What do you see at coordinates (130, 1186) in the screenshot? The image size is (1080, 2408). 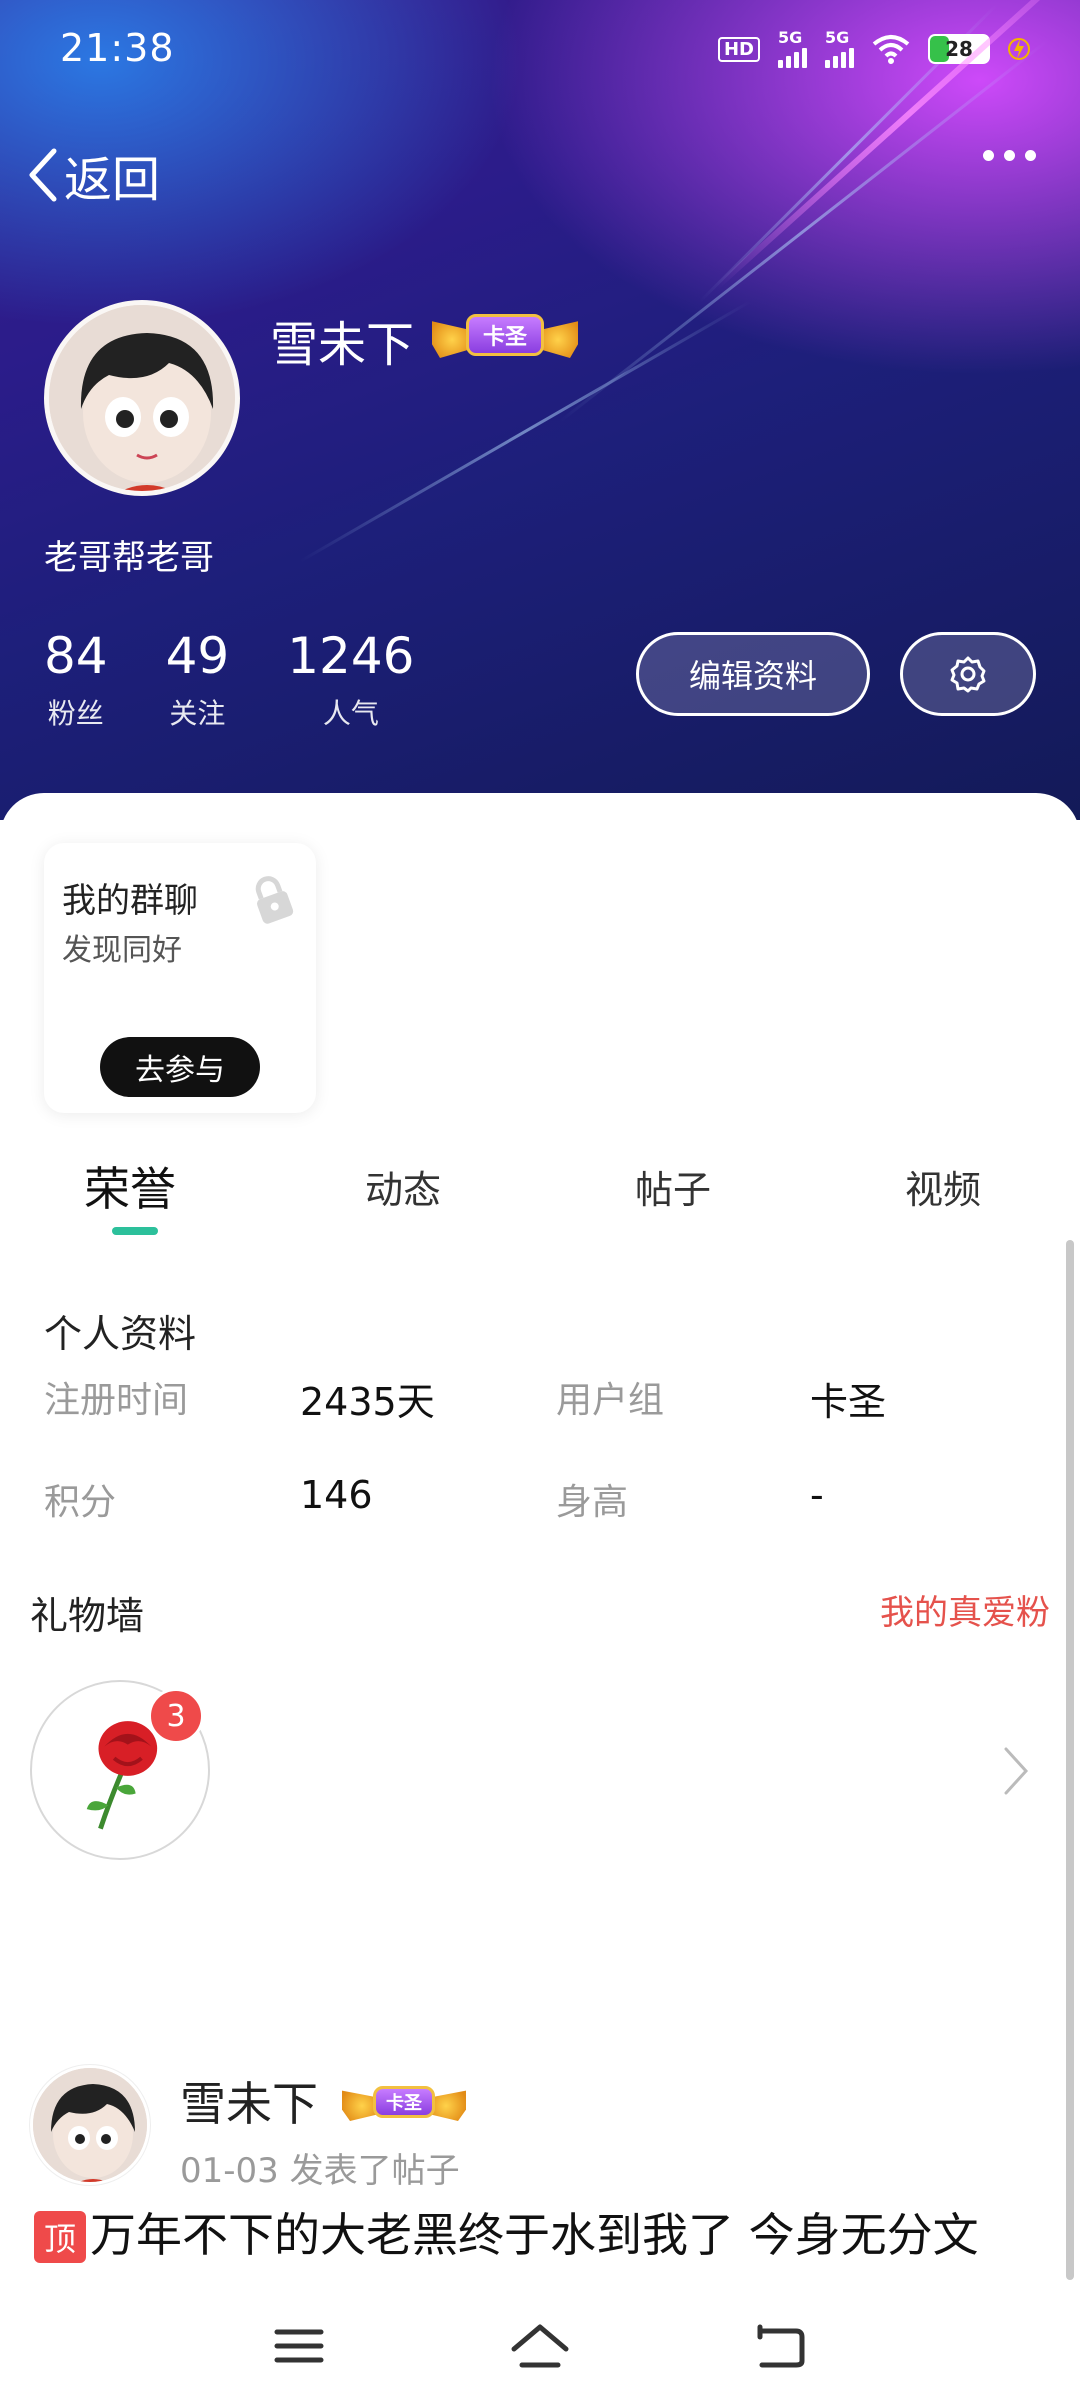 I see `tab-honor: 荣誉` at bounding box center [130, 1186].